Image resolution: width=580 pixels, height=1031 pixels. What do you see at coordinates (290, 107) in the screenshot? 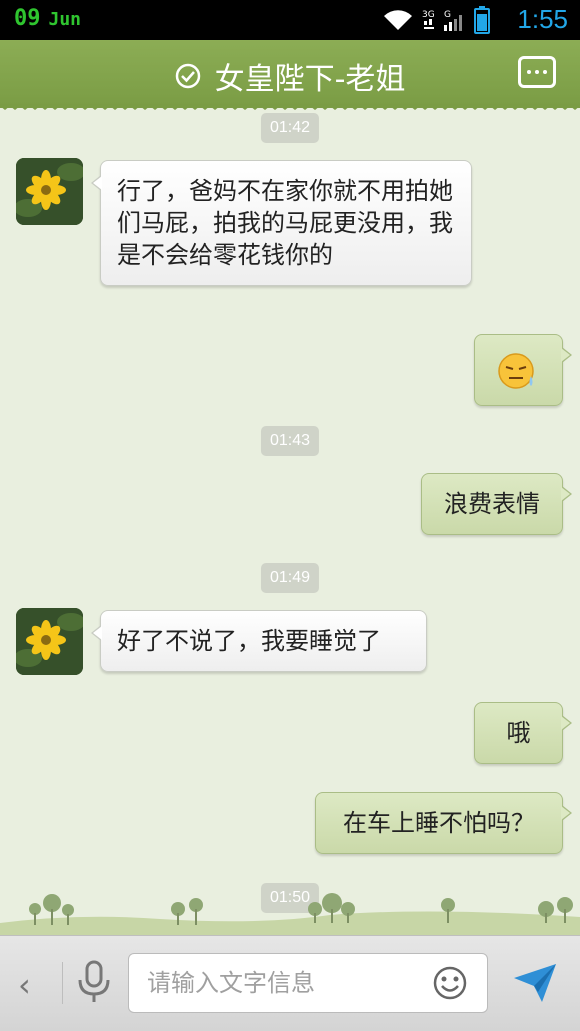
I see `title-bar-edge` at bounding box center [290, 107].